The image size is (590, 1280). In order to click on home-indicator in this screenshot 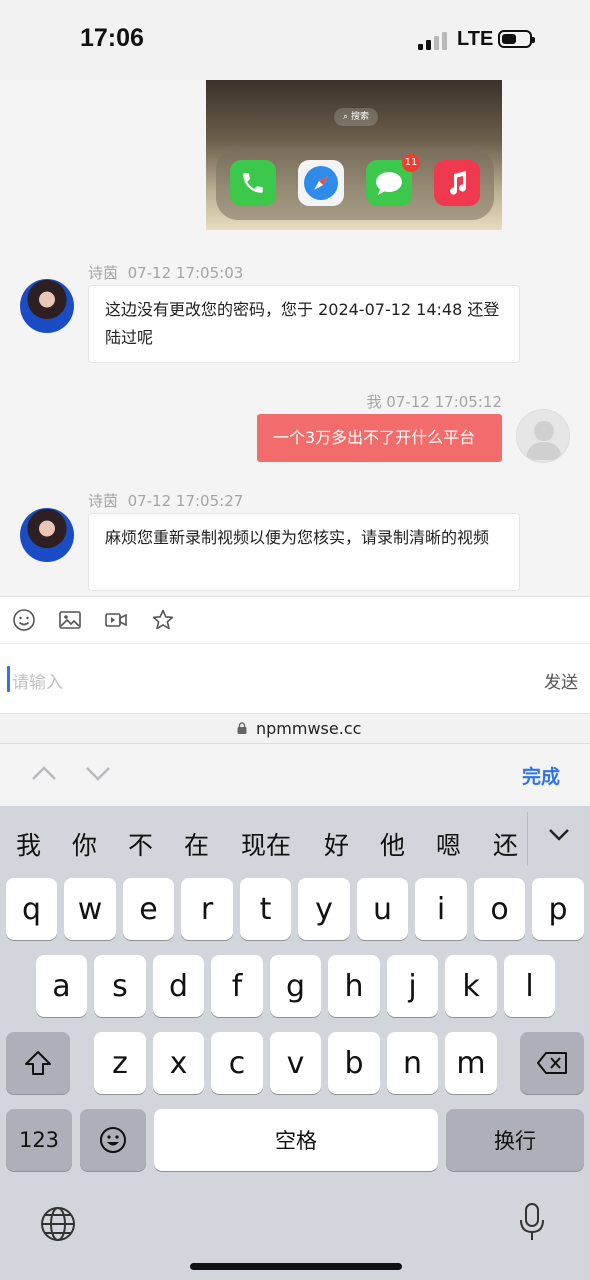, I will do `click(296, 1266)`.